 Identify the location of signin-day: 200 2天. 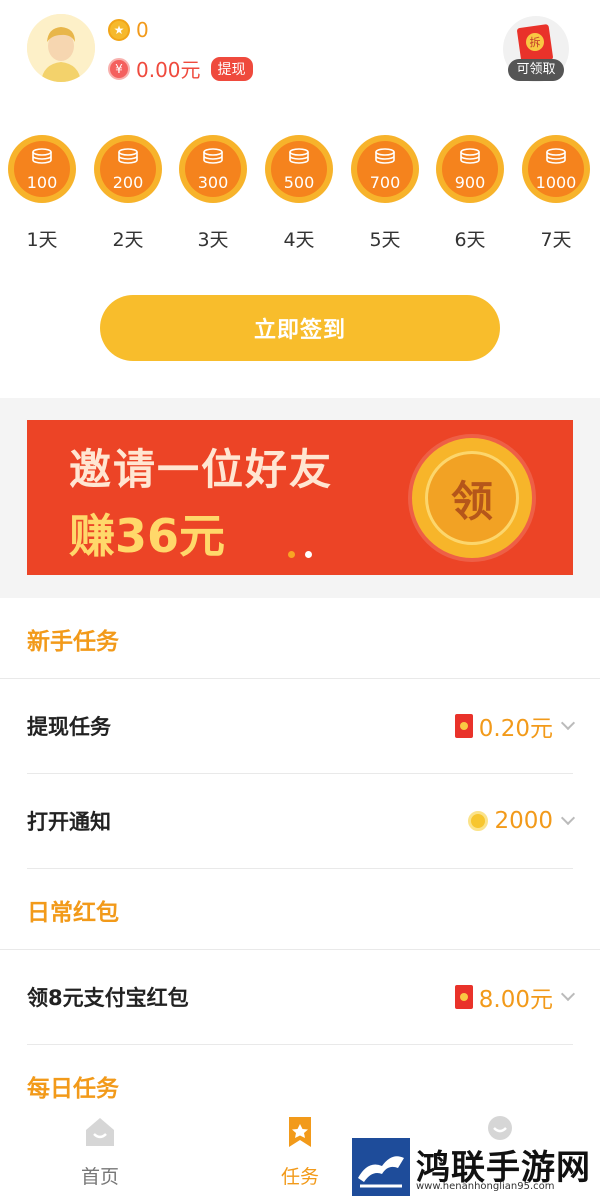
(128, 193).